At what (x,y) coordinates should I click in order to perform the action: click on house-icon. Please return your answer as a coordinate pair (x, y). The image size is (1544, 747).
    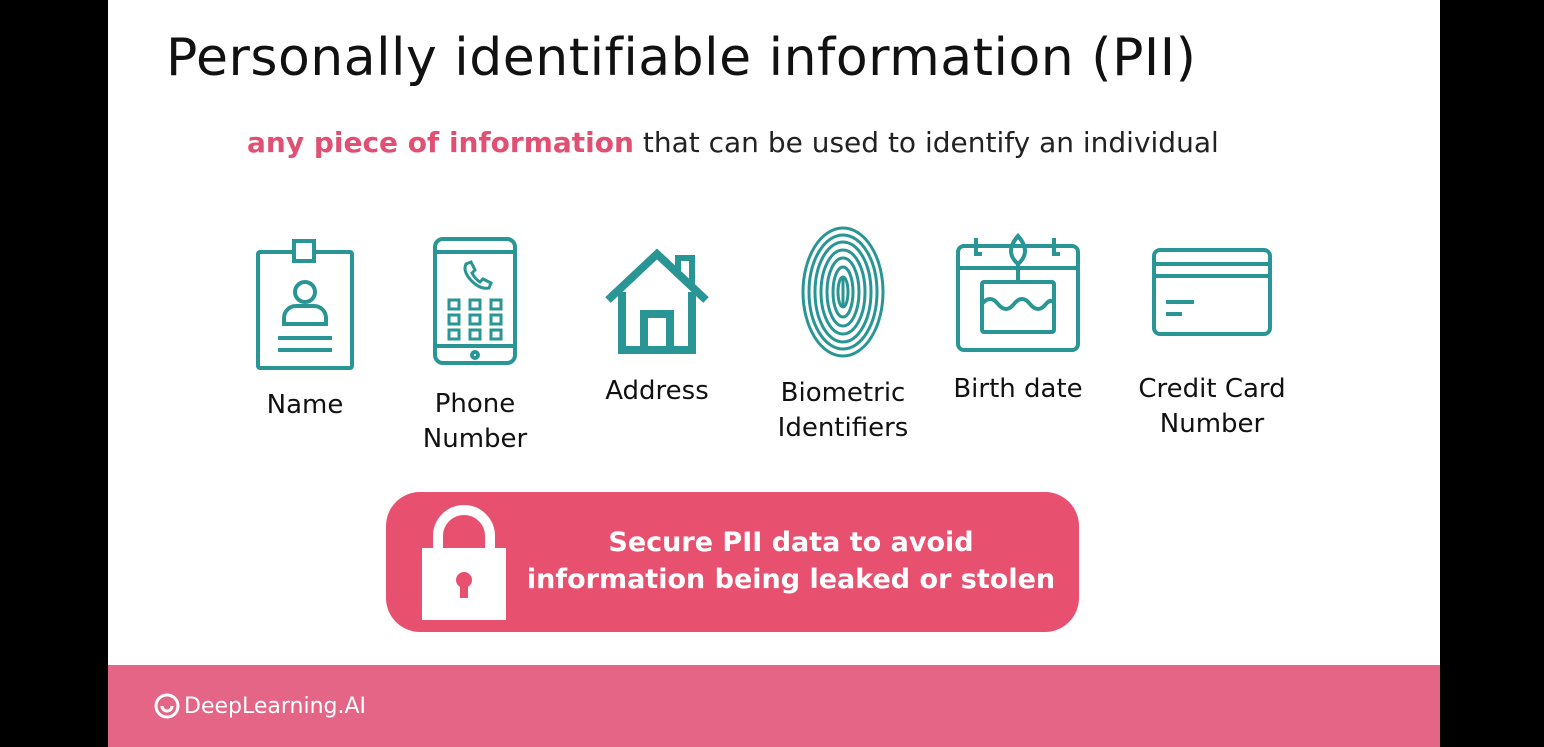
    Looking at the image, I should click on (657, 301).